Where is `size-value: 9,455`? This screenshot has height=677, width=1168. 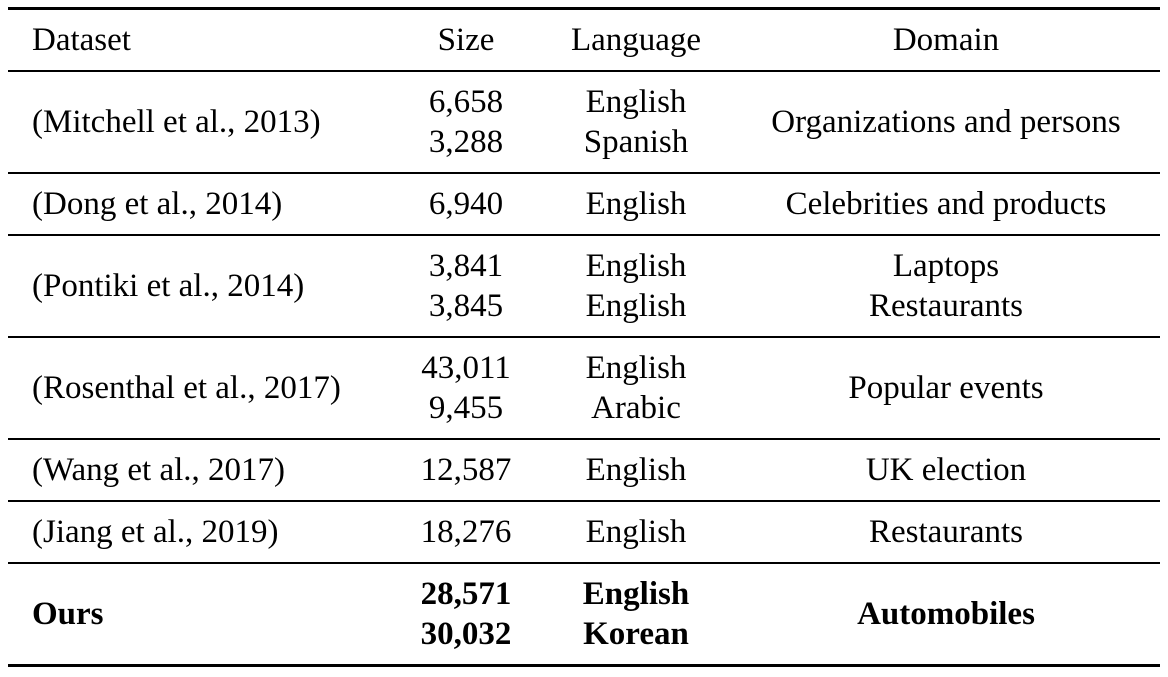 size-value: 9,455 is located at coordinates (466, 408).